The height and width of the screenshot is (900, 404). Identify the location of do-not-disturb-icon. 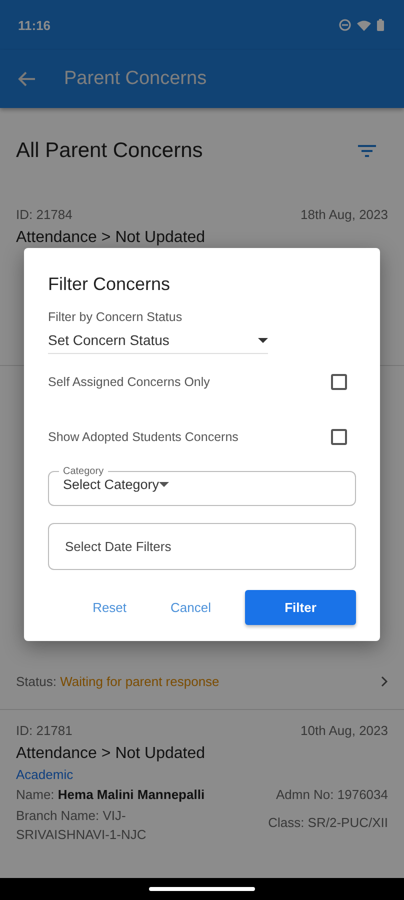
(345, 25).